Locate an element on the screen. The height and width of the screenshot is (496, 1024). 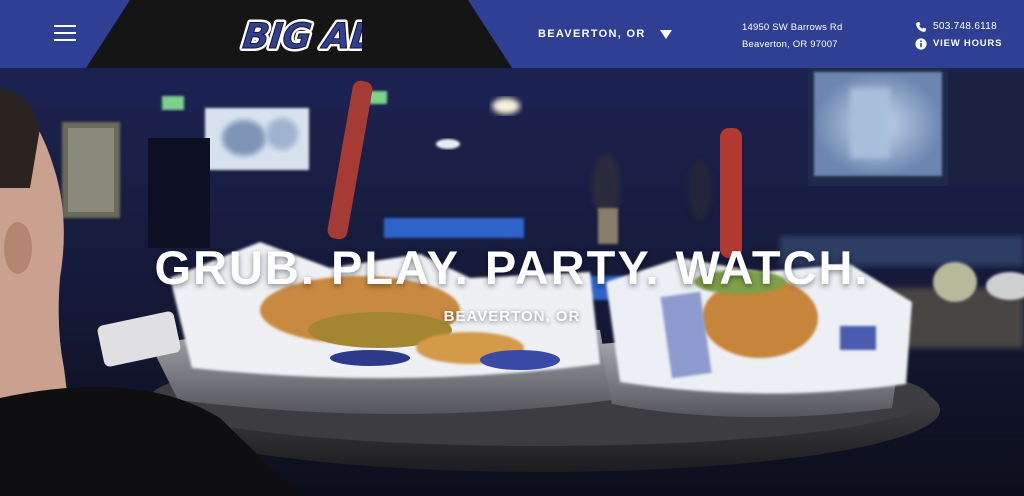
hero-subheadline: BEAVERTON, OR is located at coordinates (512, 316).